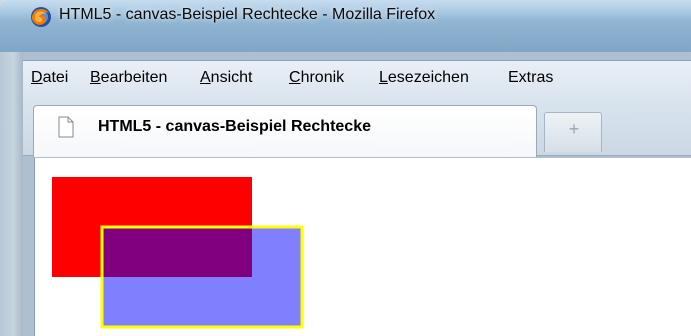  Describe the element at coordinates (41, 17) in the screenshot. I see `firefox-icon` at that location.